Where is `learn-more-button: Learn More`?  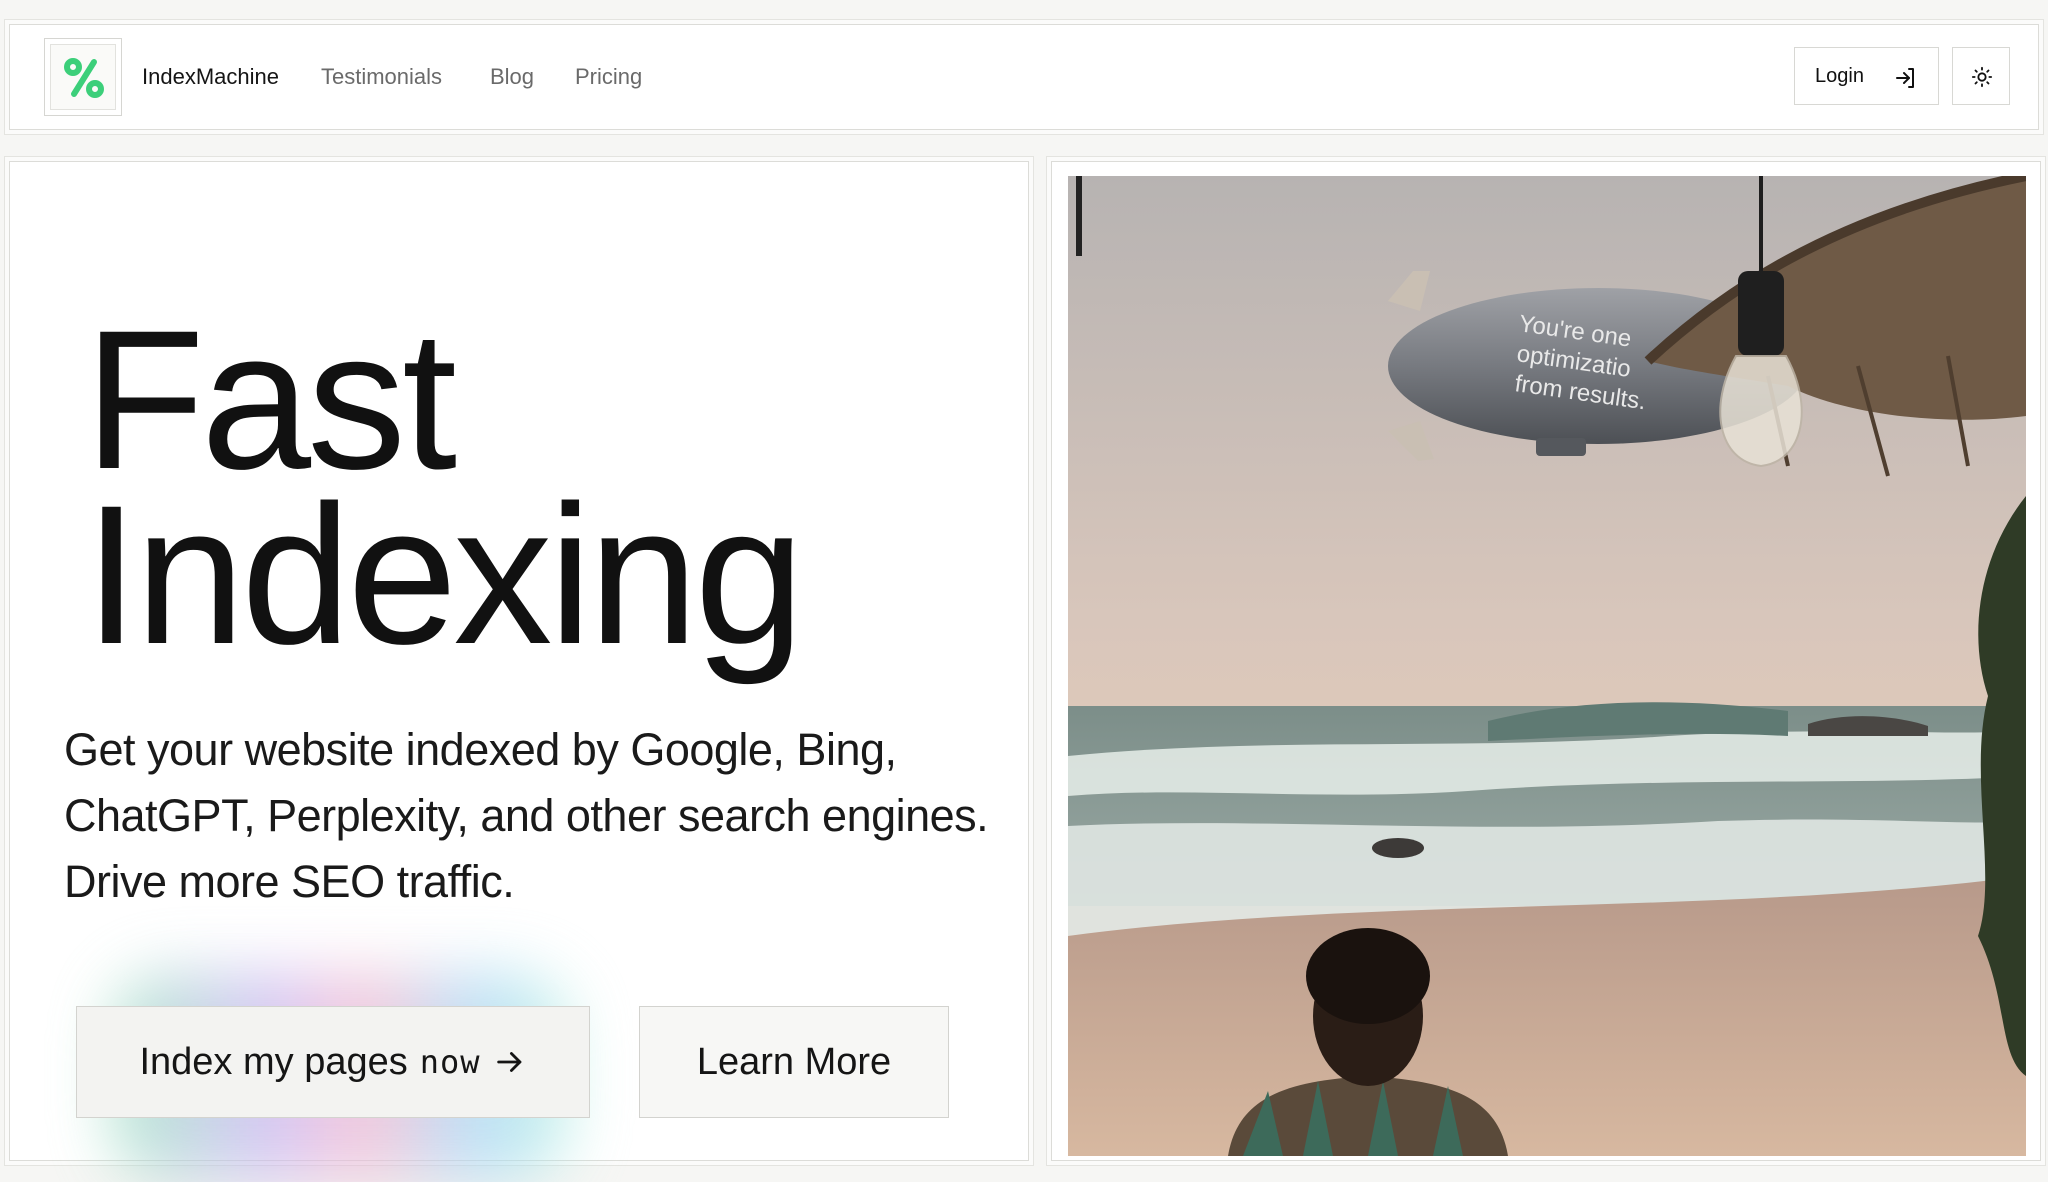 learn-more-button: Learn More is located at coordinates (794, 1062).